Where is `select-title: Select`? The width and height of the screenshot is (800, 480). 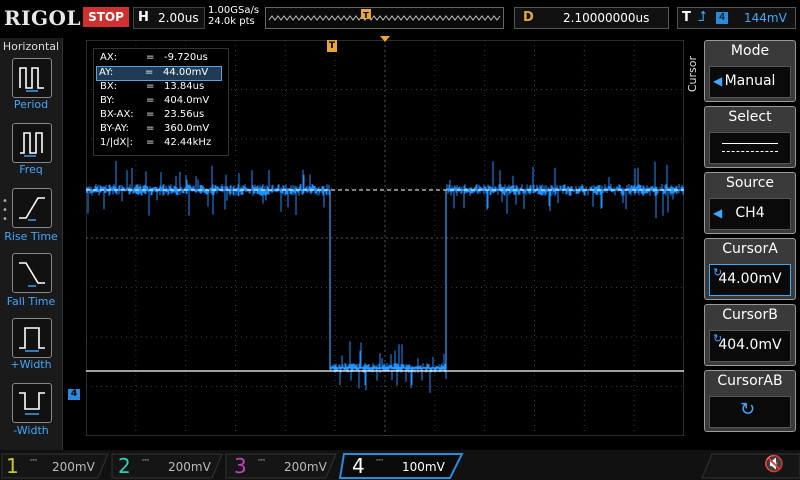
select-title: Select is located at coordinates (750, 117).